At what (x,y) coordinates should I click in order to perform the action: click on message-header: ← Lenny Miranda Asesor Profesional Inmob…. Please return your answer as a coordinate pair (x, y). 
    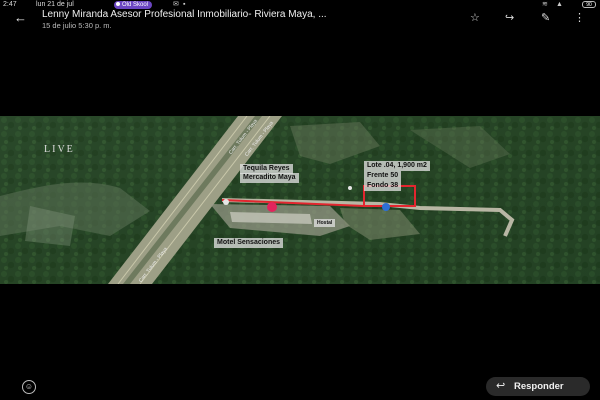
    Looking at the image, I should click on (300, 21).